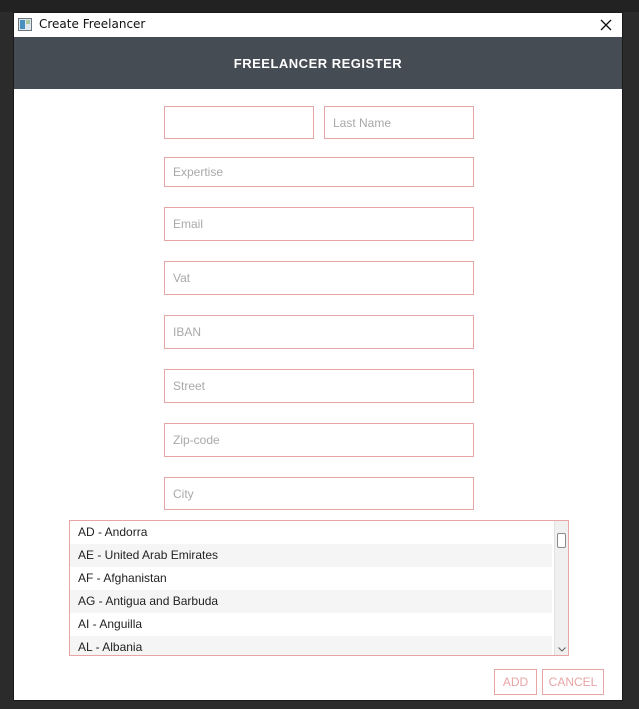  Describe the element at coordinates (573, 682) in the screenshot. I see `cancel-button: CANCEL` at that location.